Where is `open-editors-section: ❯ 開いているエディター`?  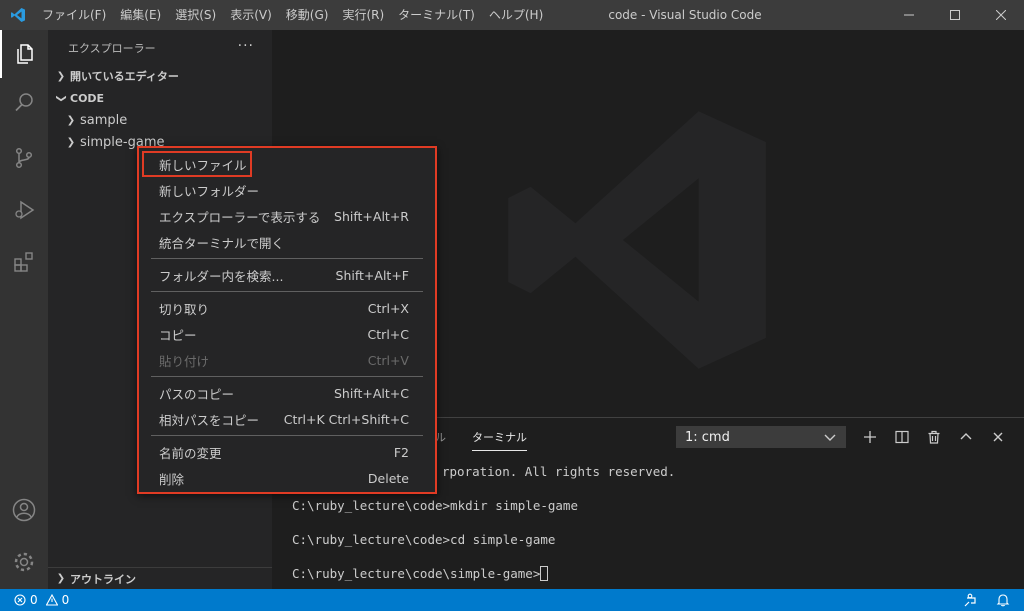 open-editors-section: ❯ 開いているエディター is located at coordinates (160, 76).